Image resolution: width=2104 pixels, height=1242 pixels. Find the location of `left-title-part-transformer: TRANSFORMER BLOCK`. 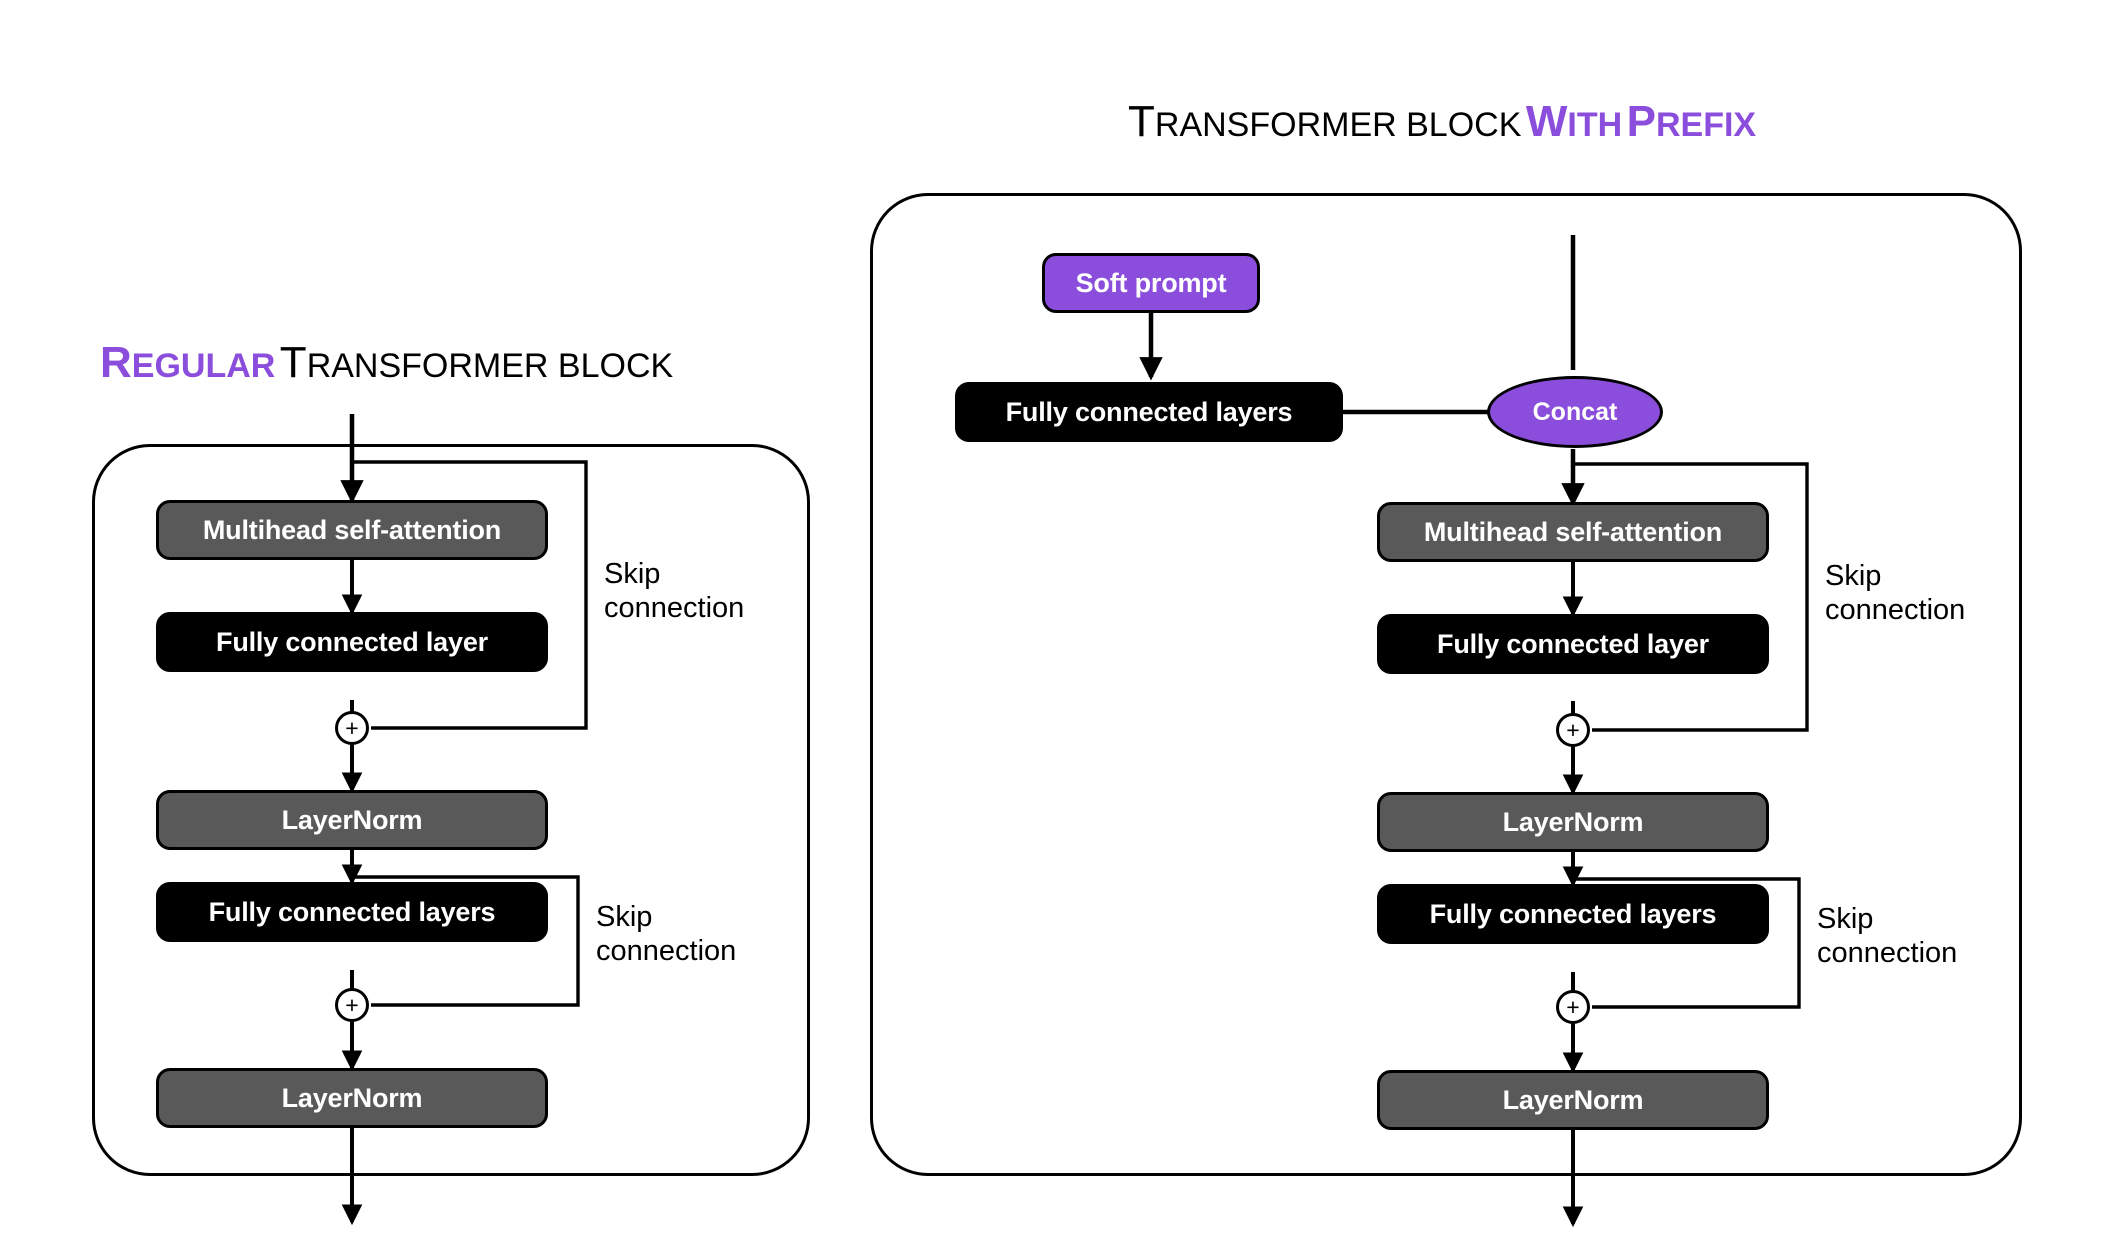

left-title-part-transformer: TRANSFORMER BLOCK is located at coordinates (476, 362).